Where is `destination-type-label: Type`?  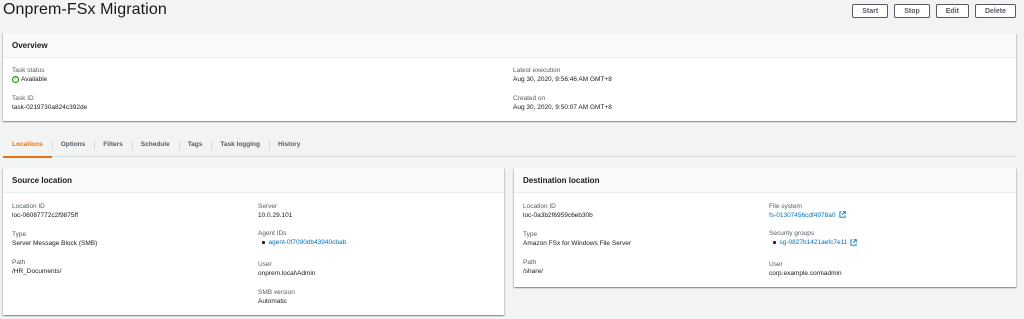 destination-type-label: Type is located at coordinates (530, 234).